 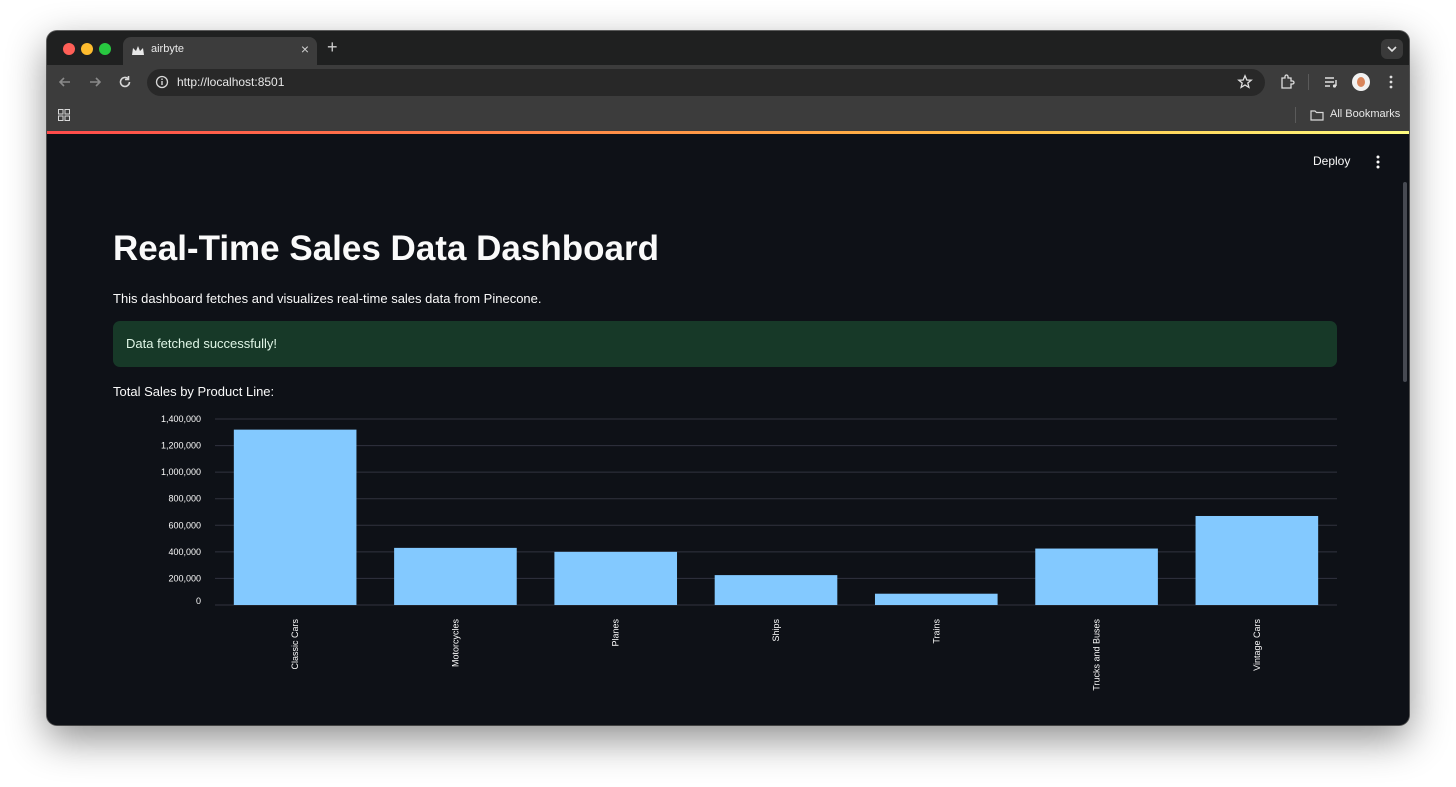 What do you see at coordinates (706, 82) in the screenshot?
I see `address-bar: http://localhost:8501` at bounding box center [706, 82].